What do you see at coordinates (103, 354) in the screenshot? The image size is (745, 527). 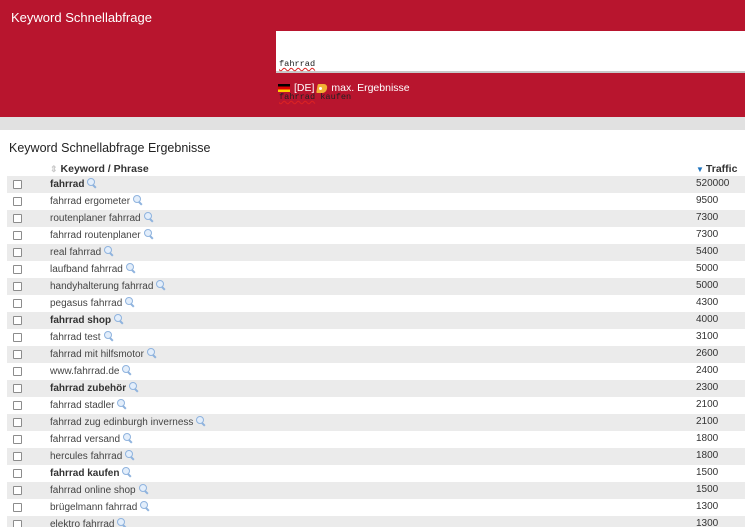 I see `keyword-cell: fahrrad mit hilfsmotor` at bounding box center [103, 354].